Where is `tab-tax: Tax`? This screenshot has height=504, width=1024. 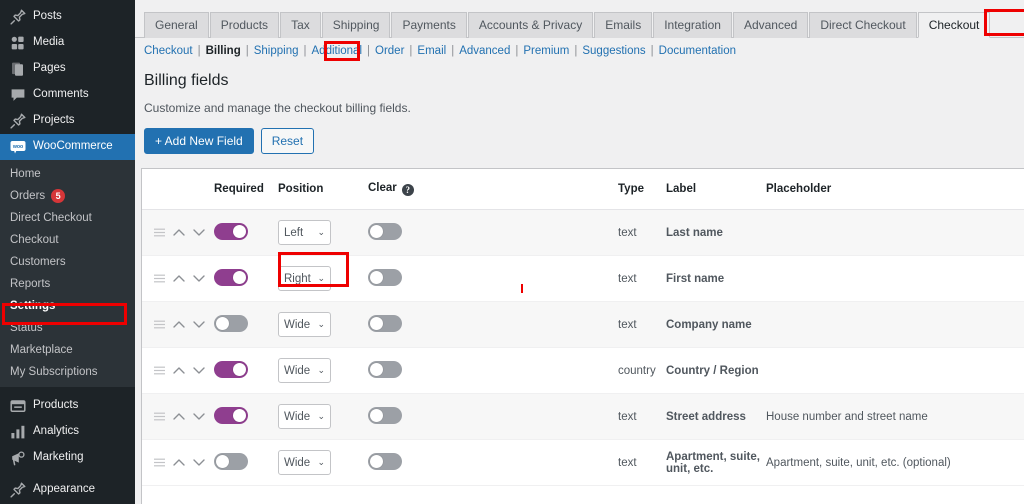 tab-tax: Tax is located at coordinates (300, 25).